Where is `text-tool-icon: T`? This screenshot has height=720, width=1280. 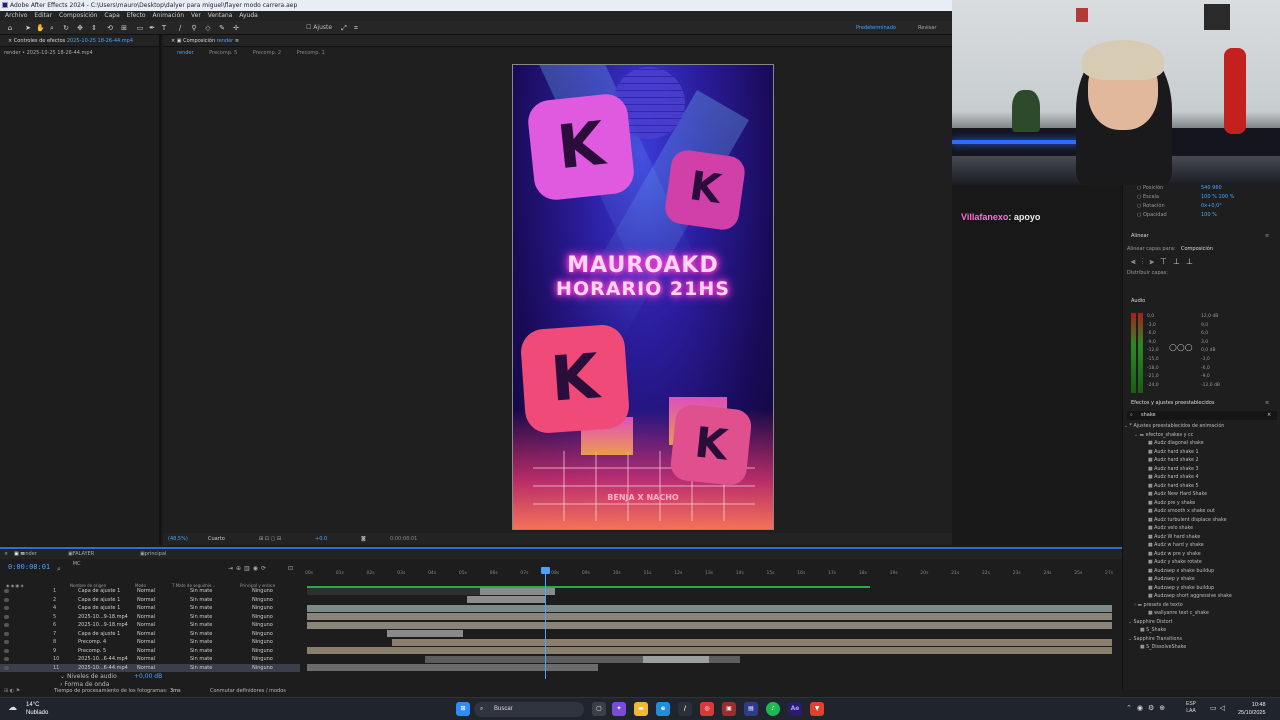 text-tool-icon: T is located at coordinates (164, 28).